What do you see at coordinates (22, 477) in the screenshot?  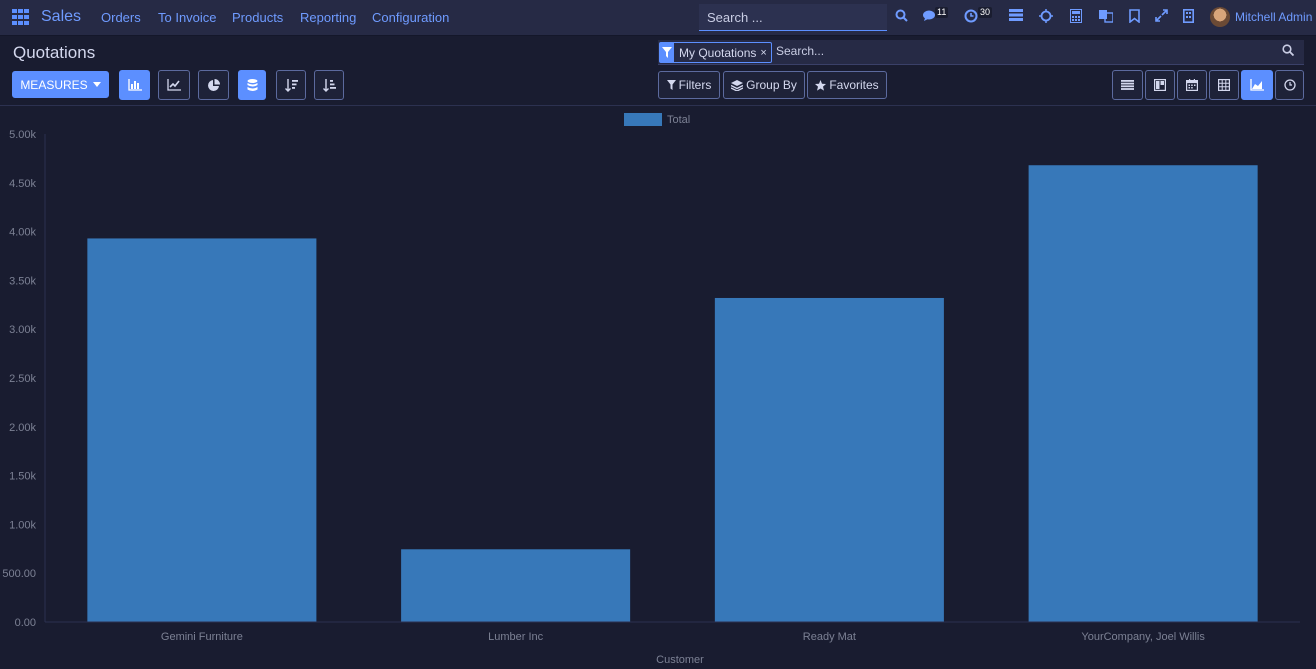 I see `y-tick-label: 1.50k` at bounding box center [22, 477].